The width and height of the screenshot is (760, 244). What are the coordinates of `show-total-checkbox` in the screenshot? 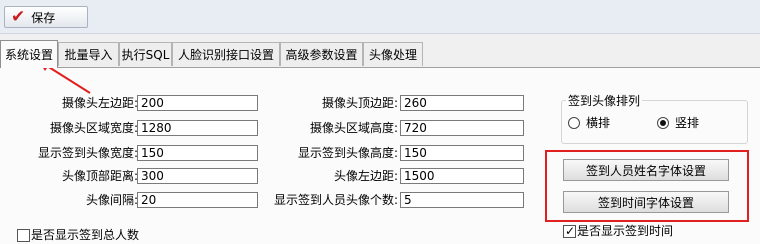 It's located at (23, 235).